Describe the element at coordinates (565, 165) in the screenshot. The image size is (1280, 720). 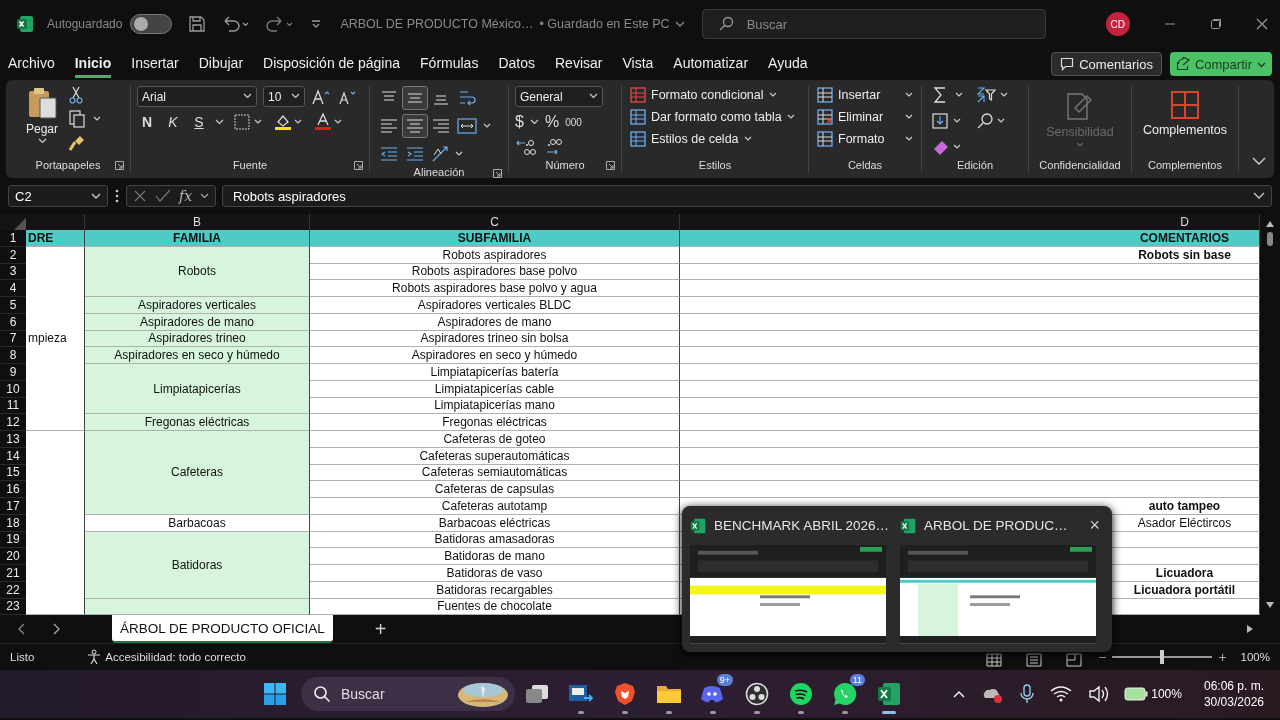
I see `group-label: Número` at that location.